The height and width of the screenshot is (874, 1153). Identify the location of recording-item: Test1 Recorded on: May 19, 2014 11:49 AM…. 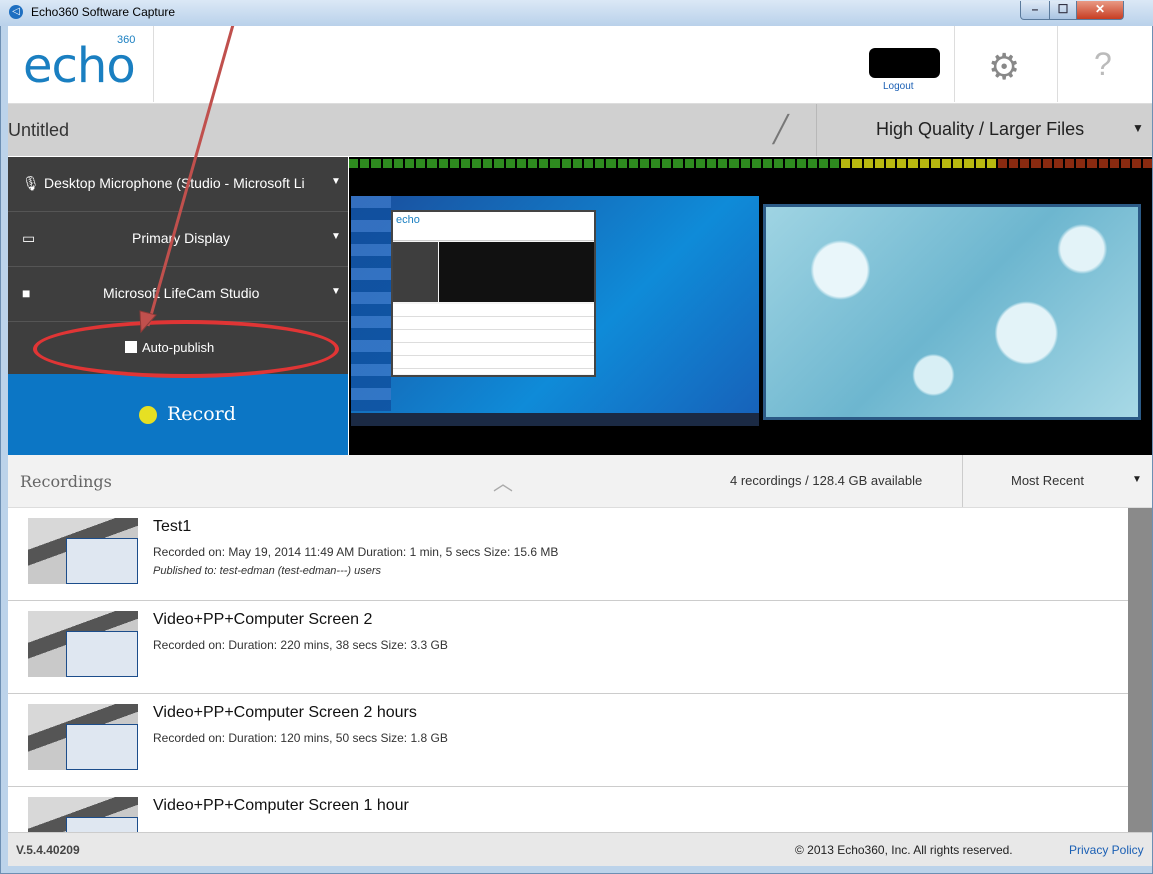
(568, 554).